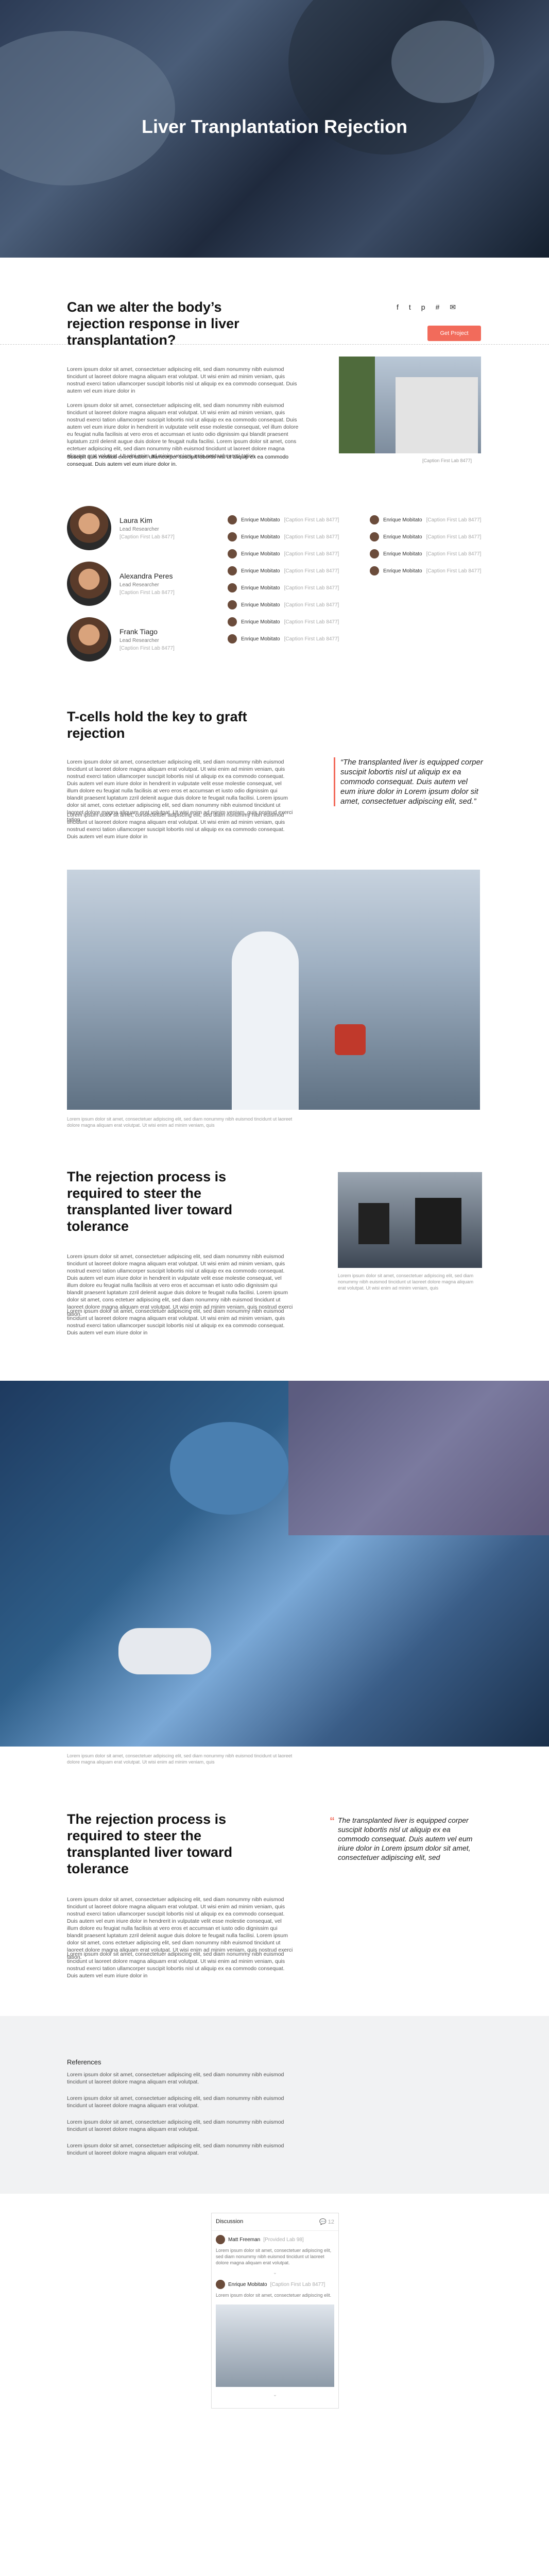  I want to click on references-heading: References, so click(84, 2062).